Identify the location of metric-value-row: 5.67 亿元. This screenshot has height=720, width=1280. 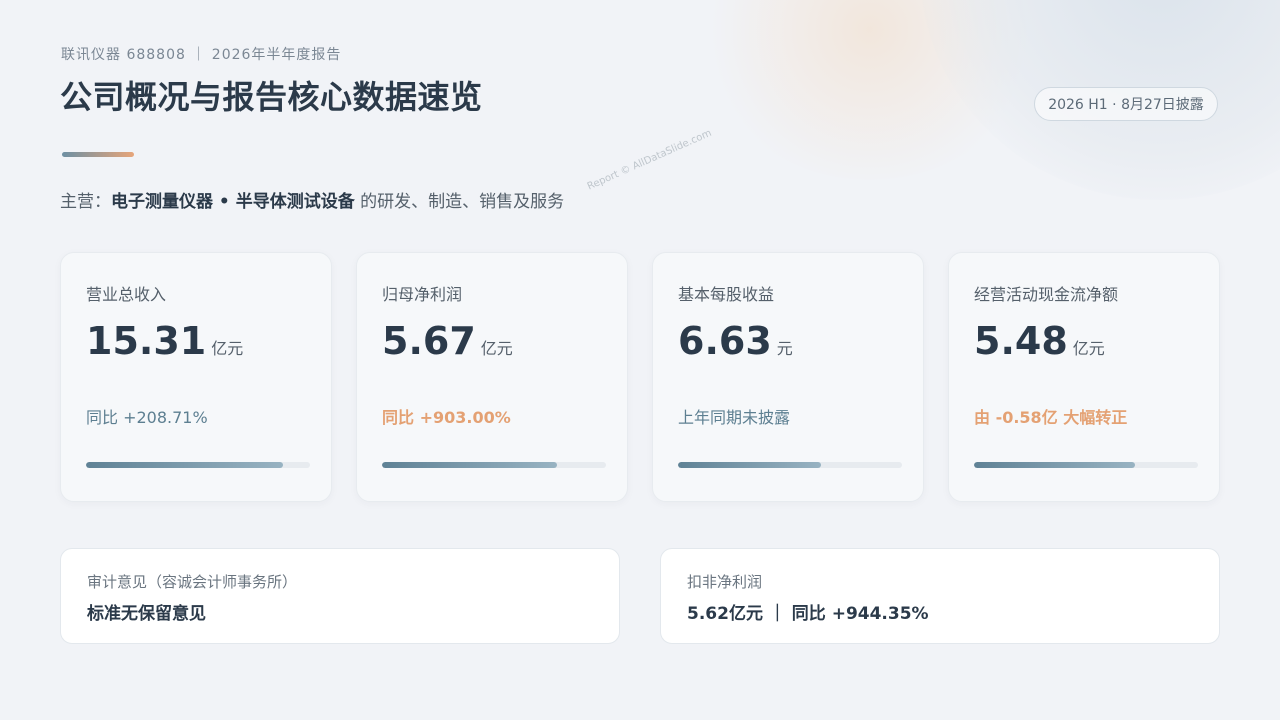
(447, 341).